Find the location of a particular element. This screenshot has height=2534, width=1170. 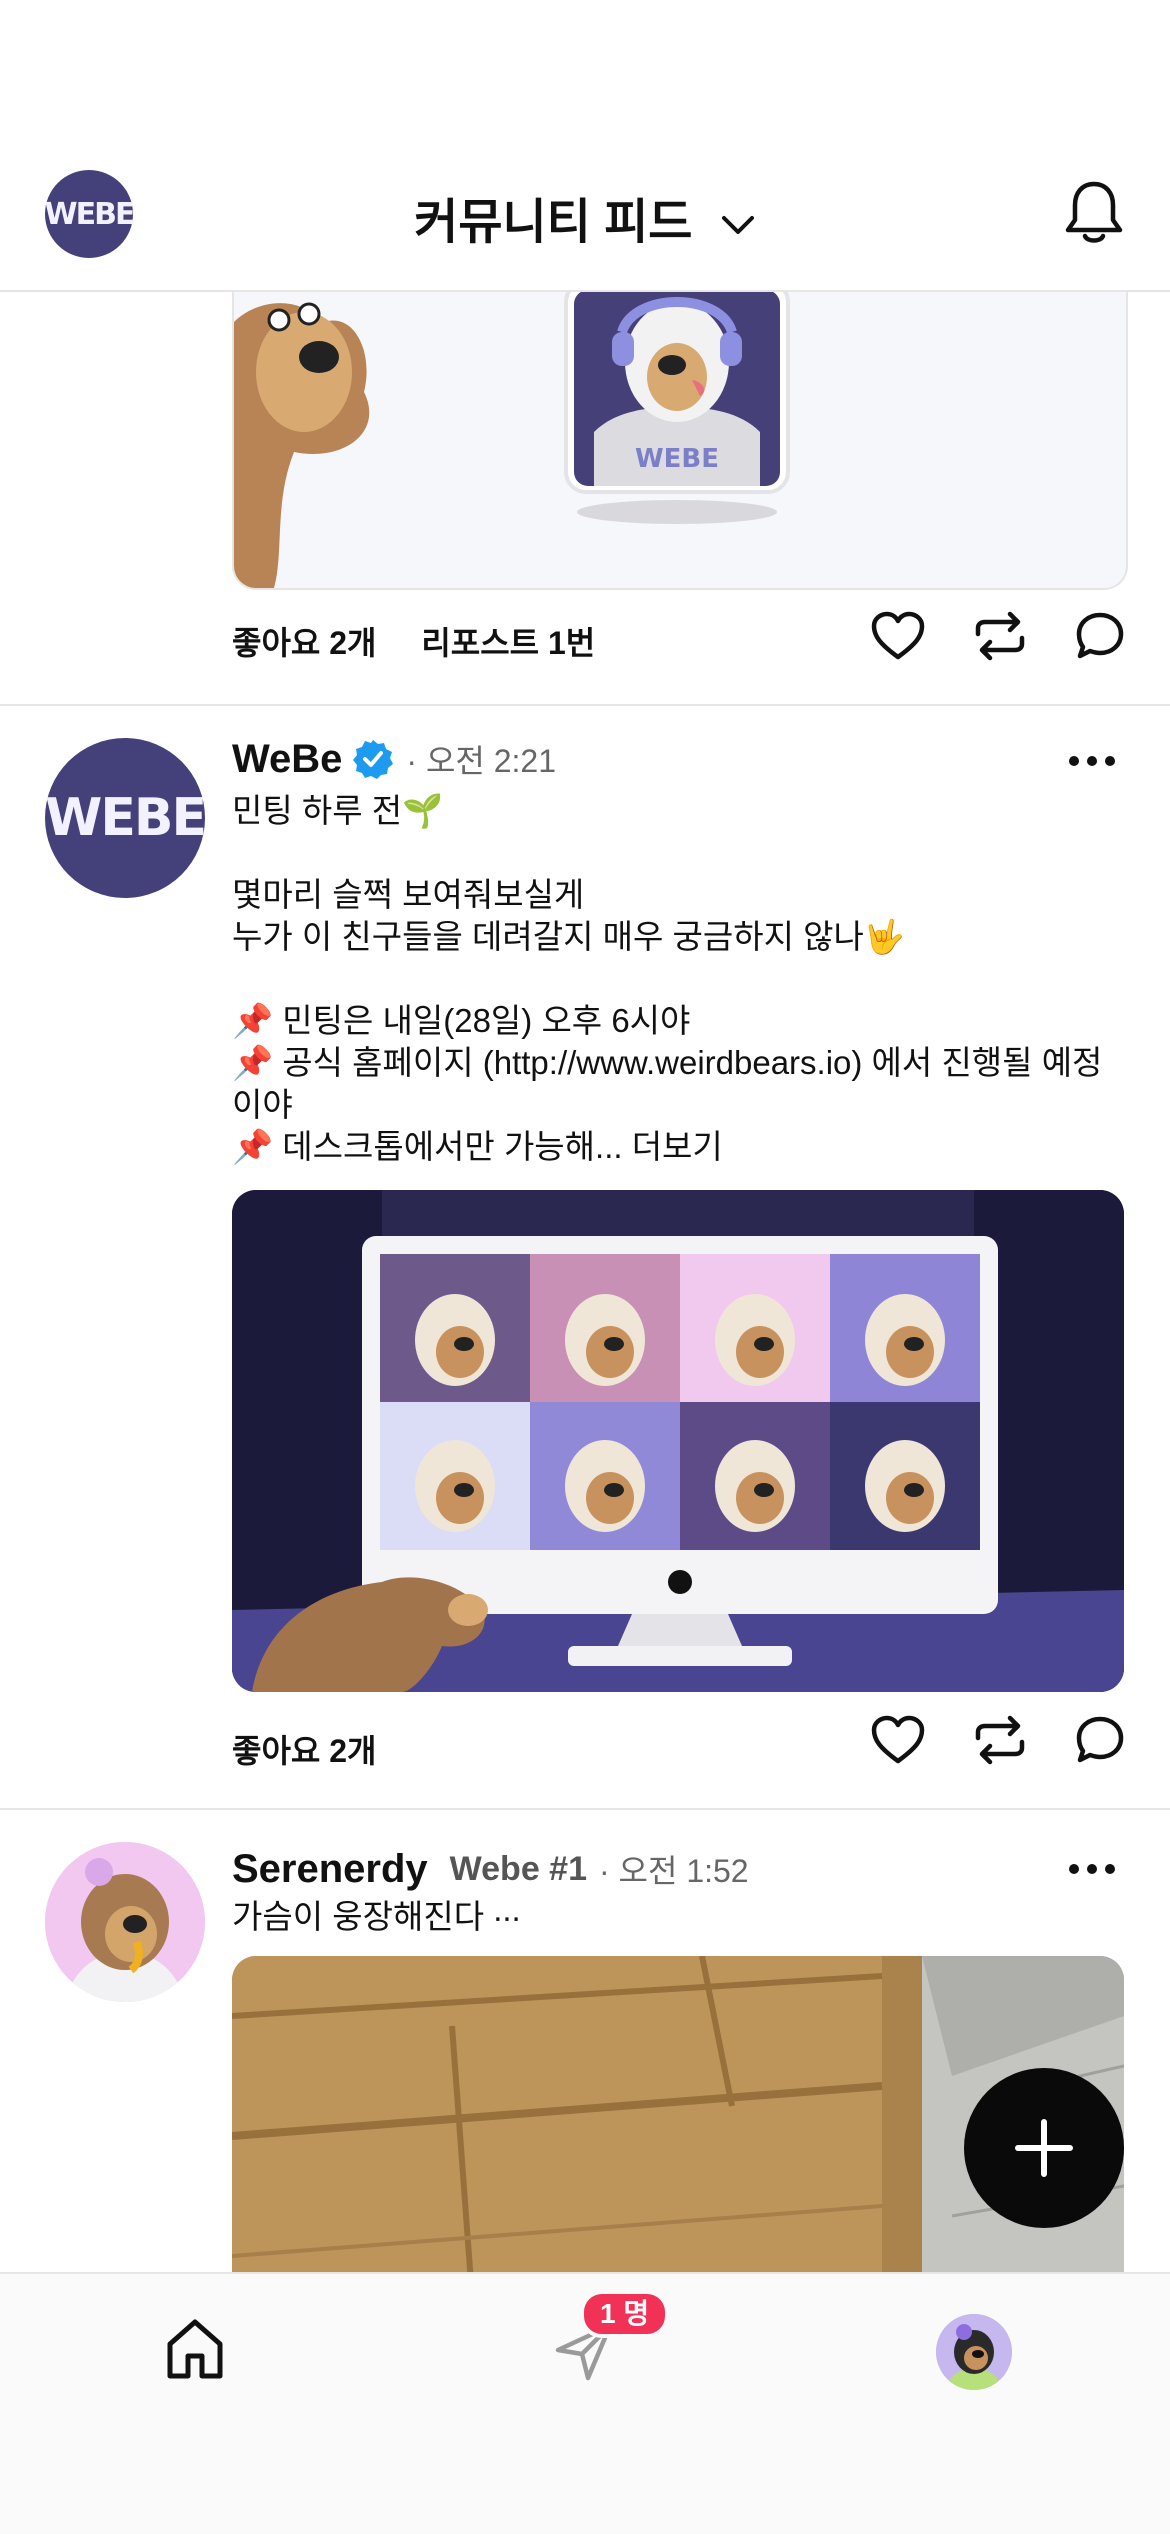

bell-icon is located at coordinates (1094, 213).